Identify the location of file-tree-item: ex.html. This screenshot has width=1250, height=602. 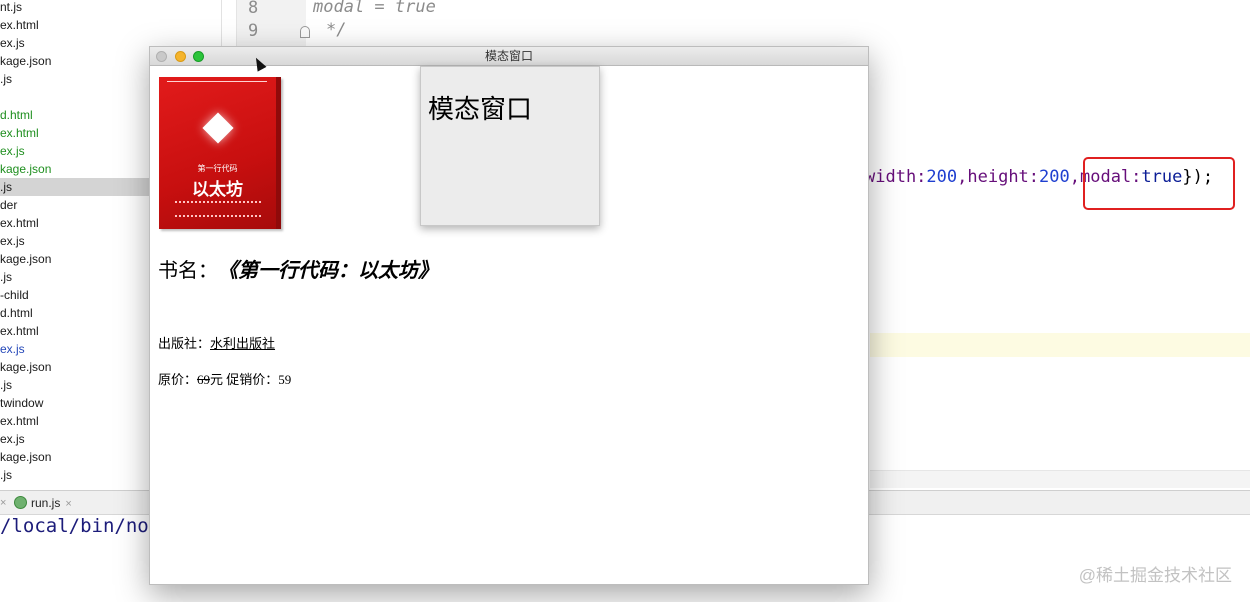
(111, 25).